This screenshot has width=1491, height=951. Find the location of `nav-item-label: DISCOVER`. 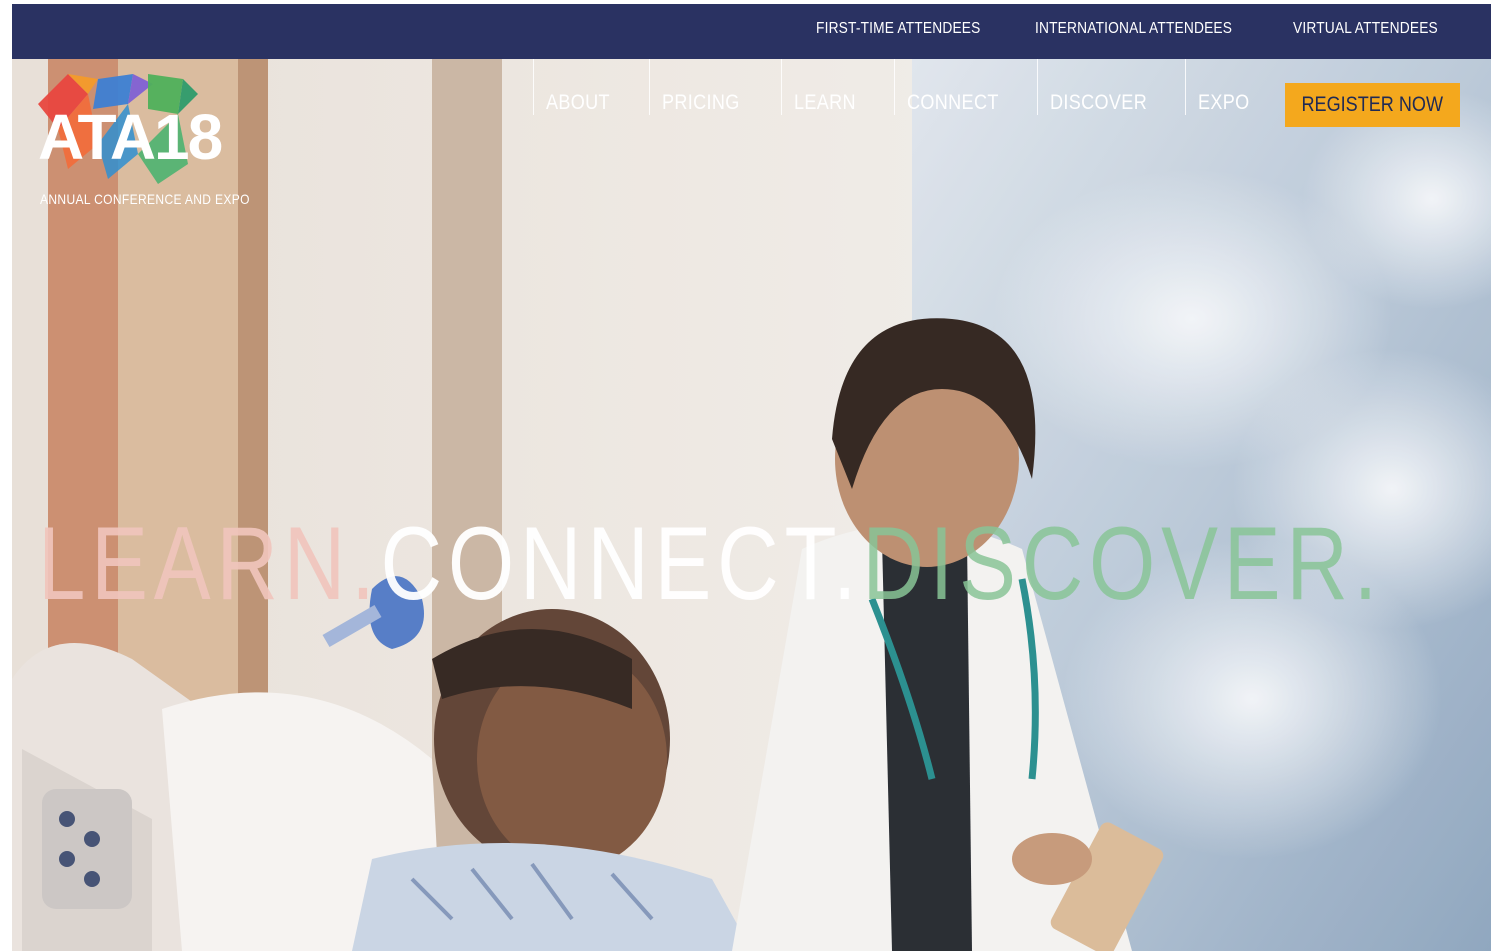

nav-item-label: DISCOVER is located at coordinates (1099, 102).